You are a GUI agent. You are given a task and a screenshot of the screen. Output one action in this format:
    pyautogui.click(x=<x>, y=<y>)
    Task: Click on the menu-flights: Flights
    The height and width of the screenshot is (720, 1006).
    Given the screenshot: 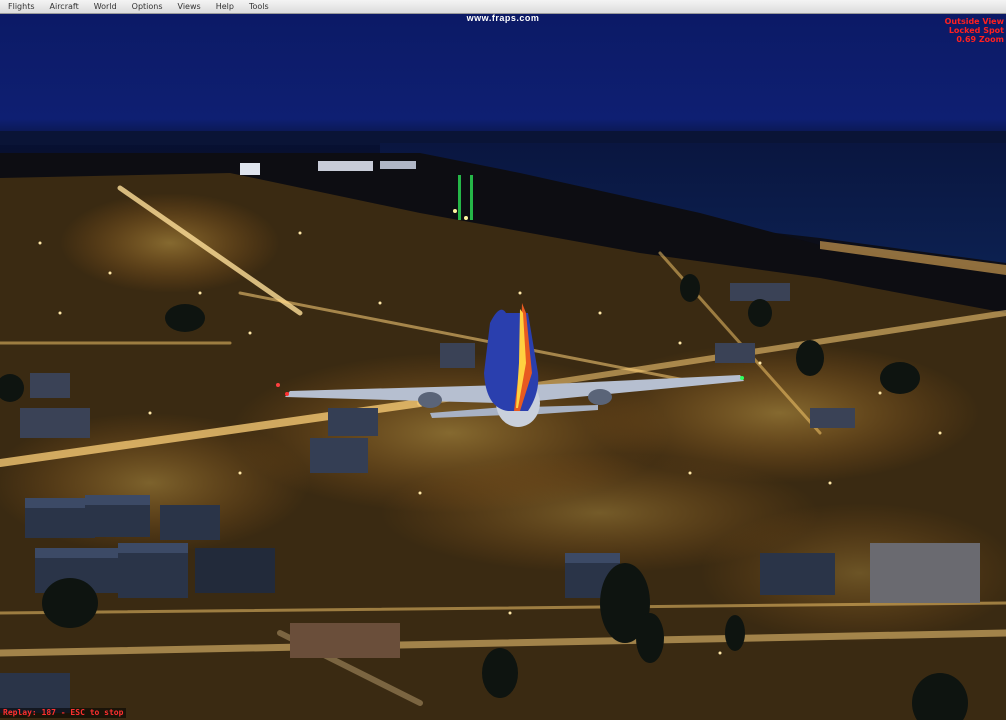 What is the action you would take?
    pyautogui.click(x=21, y=6)
    